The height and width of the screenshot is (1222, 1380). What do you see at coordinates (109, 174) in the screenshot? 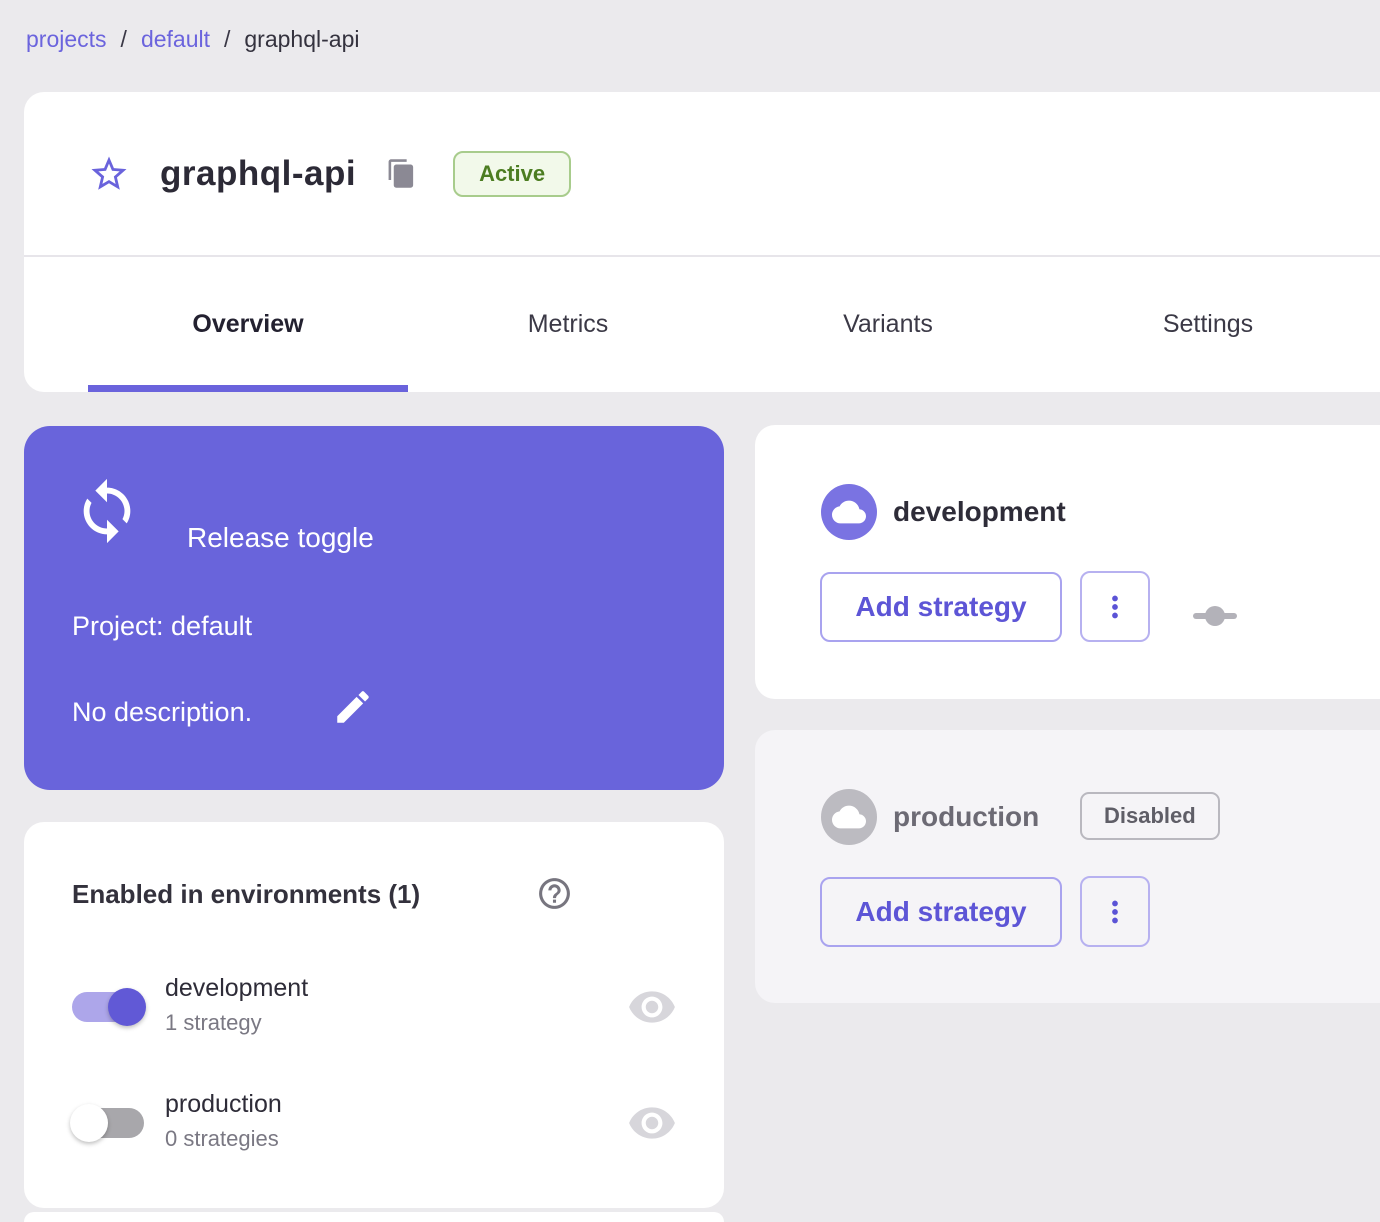
I see `star-icon` at bounding box center [109, 174].